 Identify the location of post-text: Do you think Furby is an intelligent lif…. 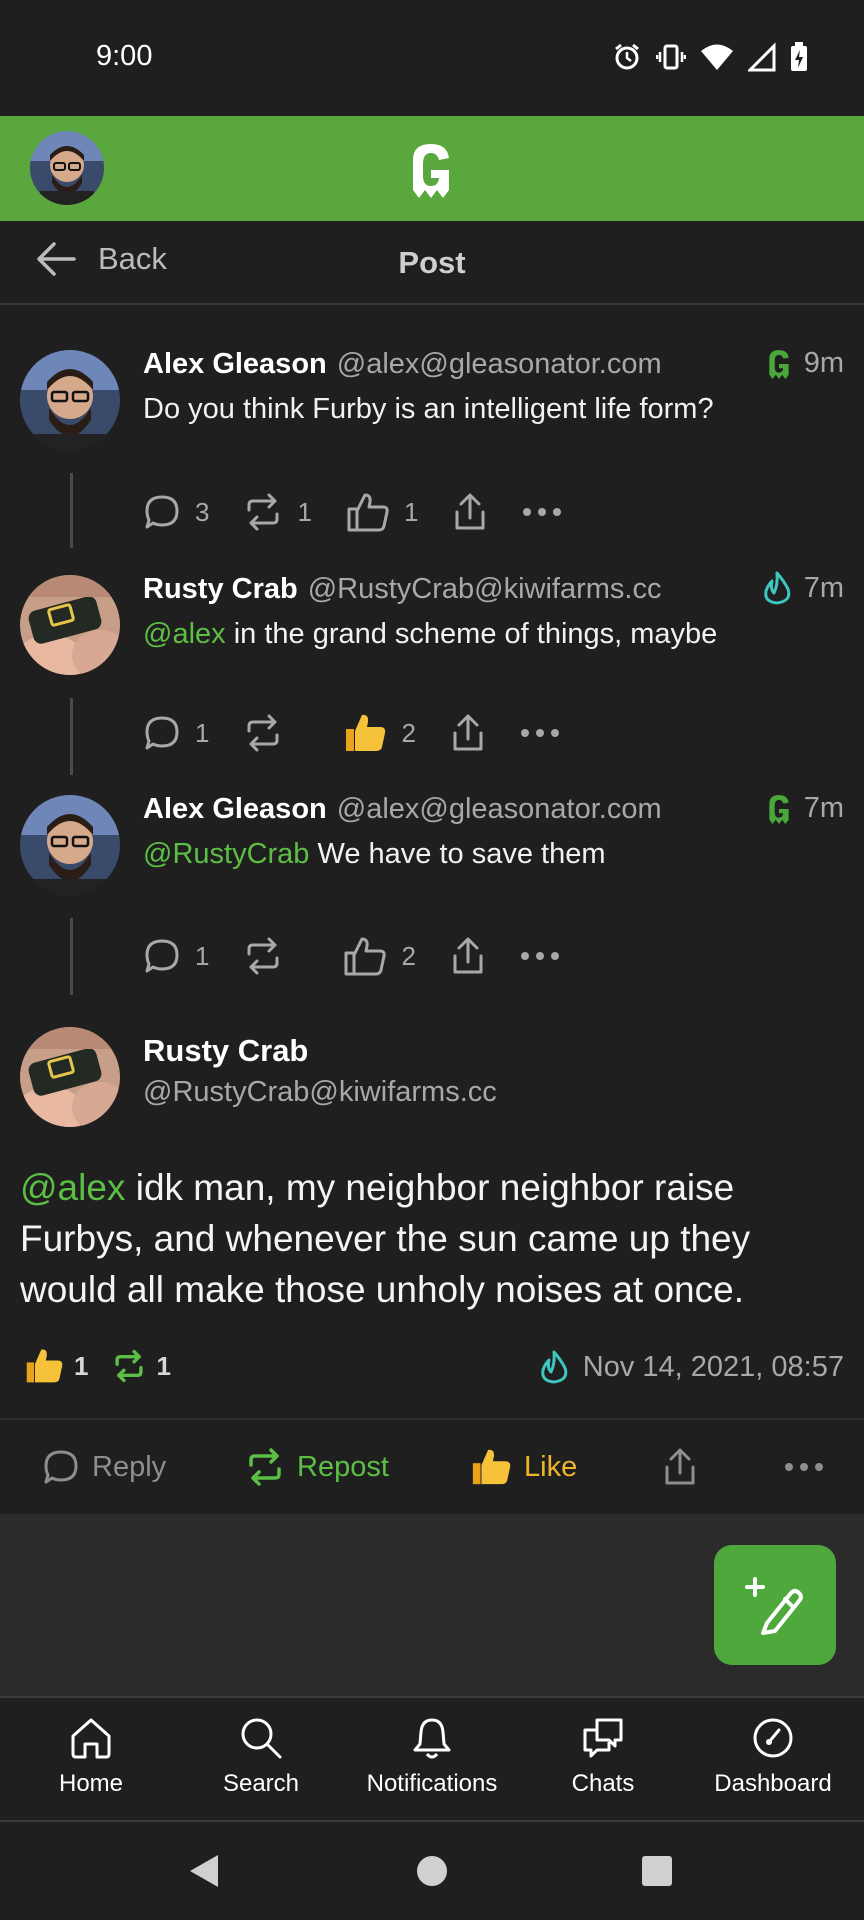
(428, 409).